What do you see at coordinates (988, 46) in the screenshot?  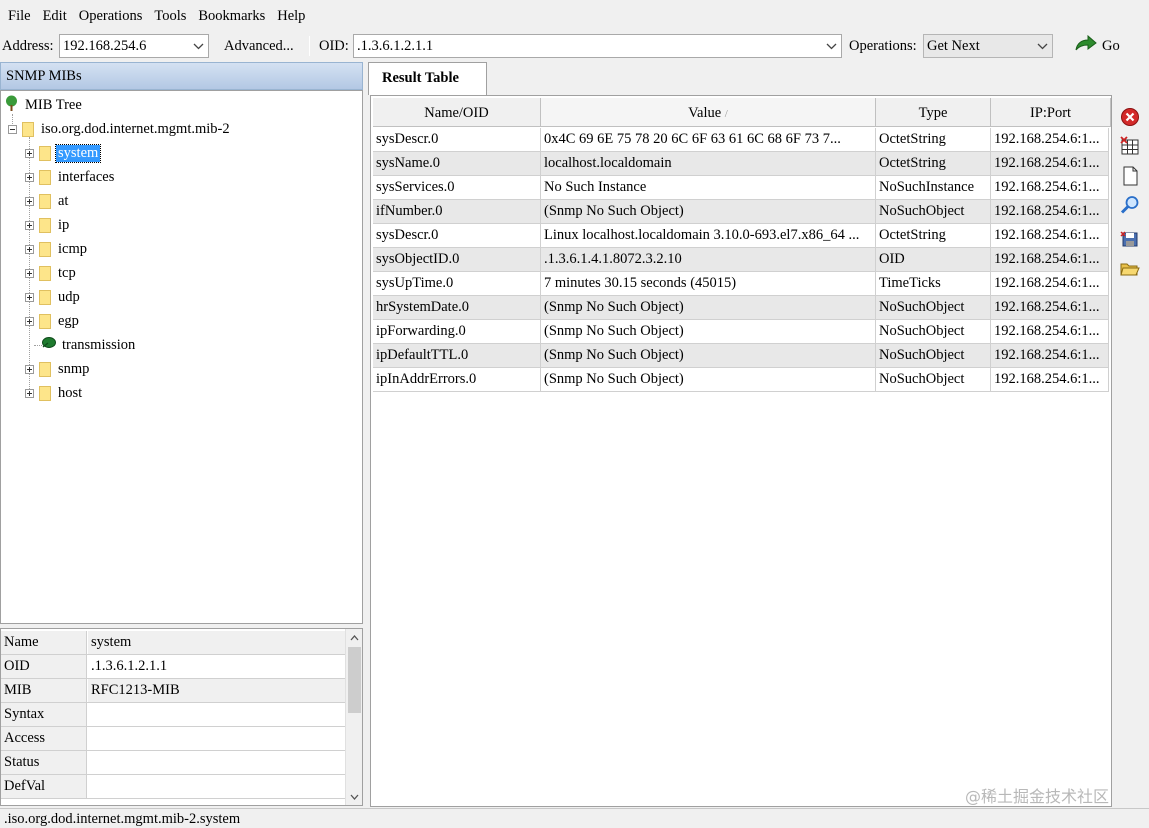 I see `operations-select: Get Next` at bounding box center [988, 46].